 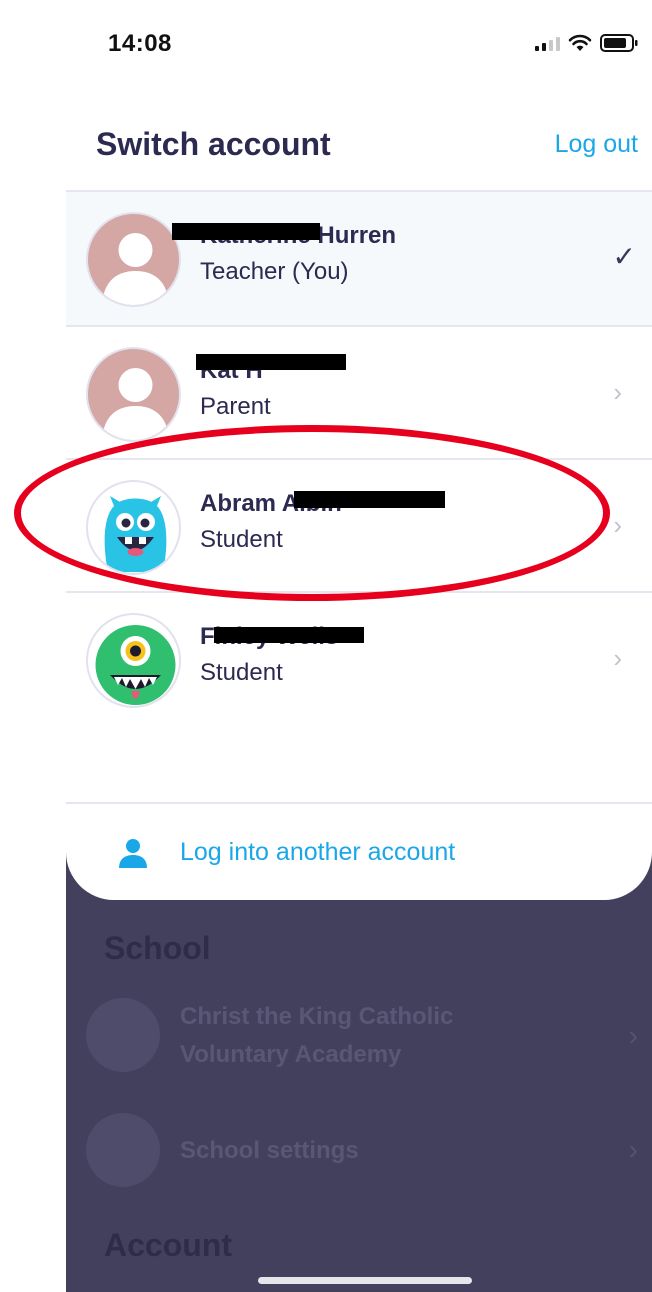 What do you see at coordinates (624, 256) in the screenshot?
I see `checkmark-icon: ✓` at bounding box center [624, 256].